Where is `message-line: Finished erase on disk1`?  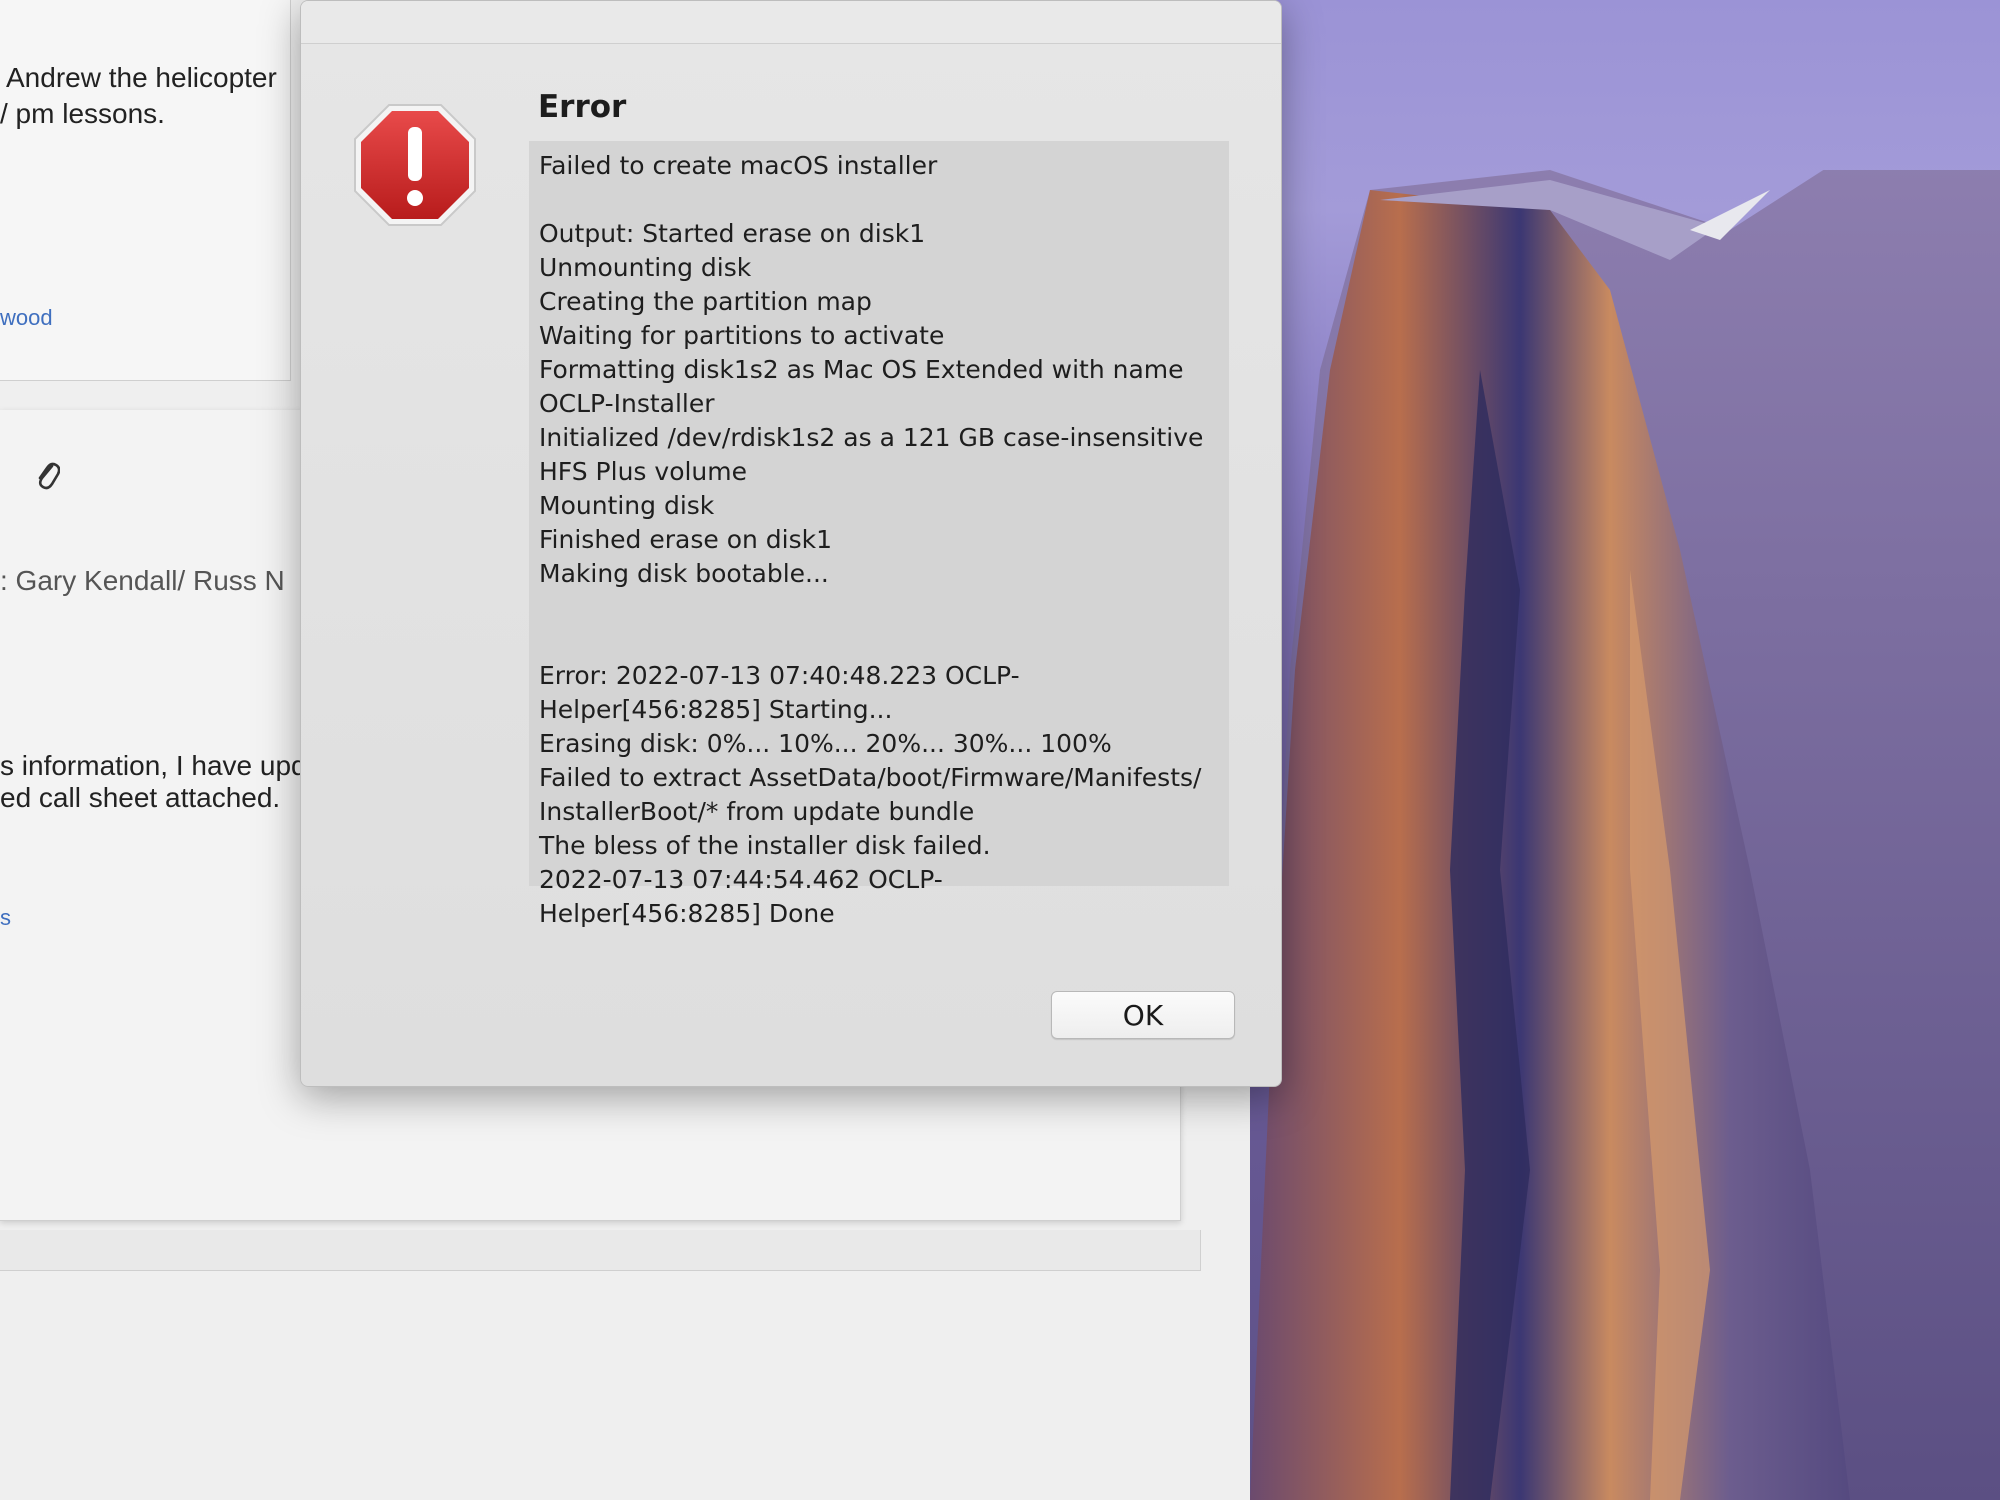
message-line: Finished erase on disk1 is located at coordinates (686, 539).